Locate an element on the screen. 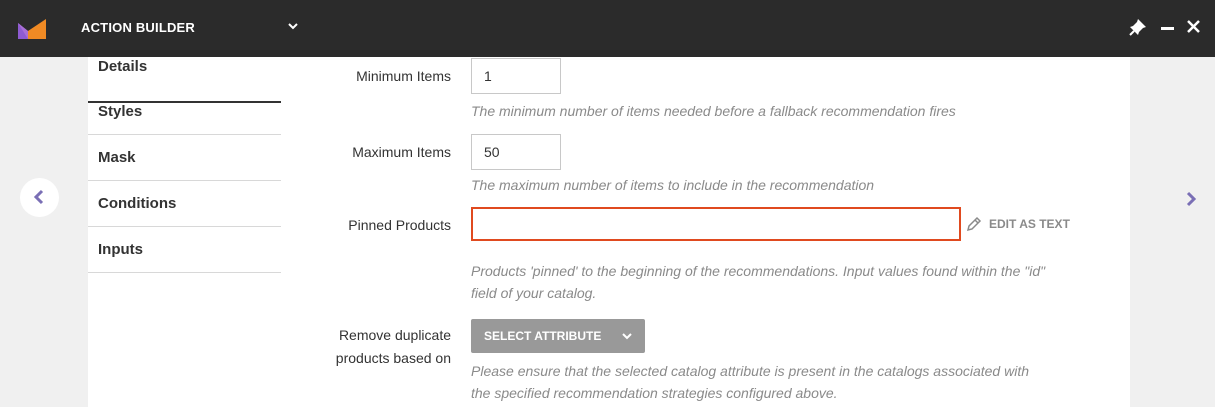 The height and width of the screenshot is (407, 1215). previous-button is located at coordinates (39, 197).